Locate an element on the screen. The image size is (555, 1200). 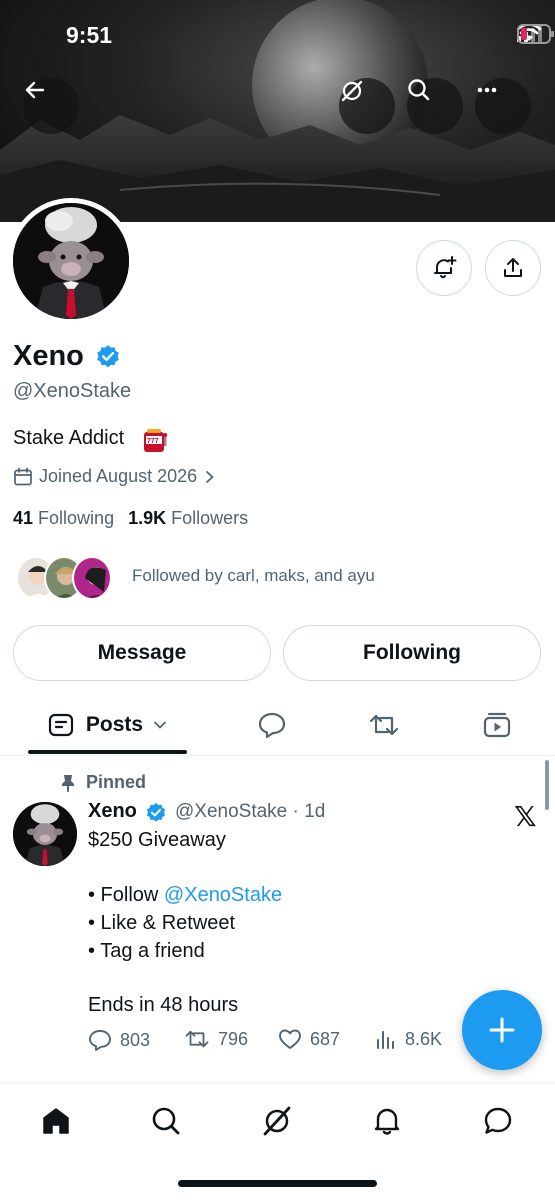
compose-plus-icon is located at coordinates (502, 1030).